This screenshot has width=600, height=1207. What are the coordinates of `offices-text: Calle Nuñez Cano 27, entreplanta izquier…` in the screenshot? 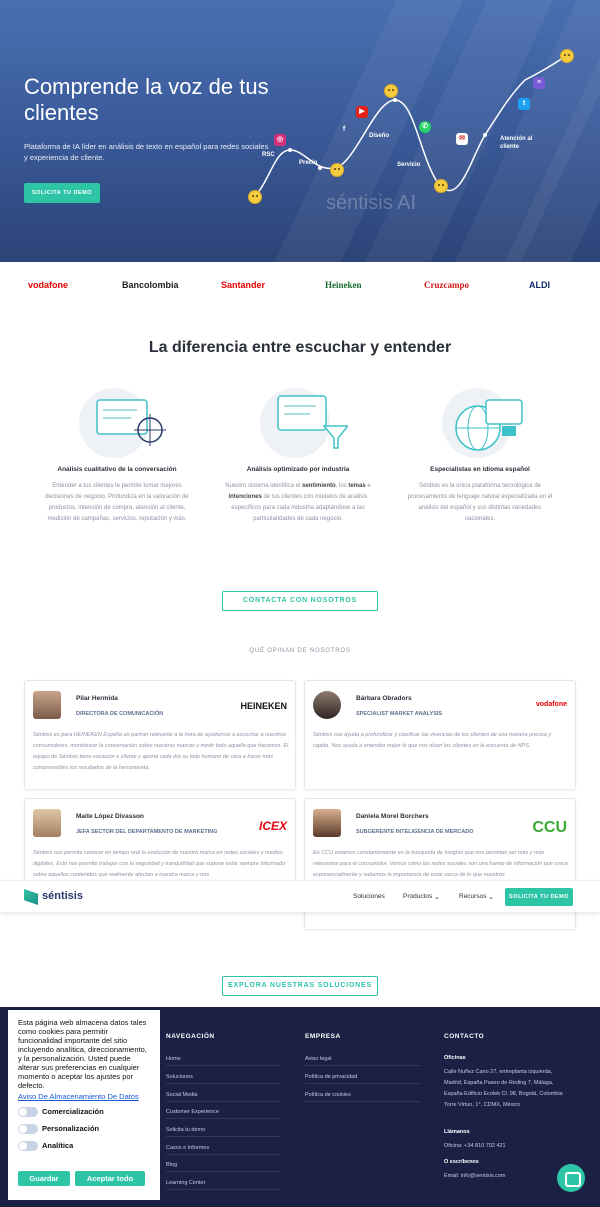 It's located at (503, 1088).